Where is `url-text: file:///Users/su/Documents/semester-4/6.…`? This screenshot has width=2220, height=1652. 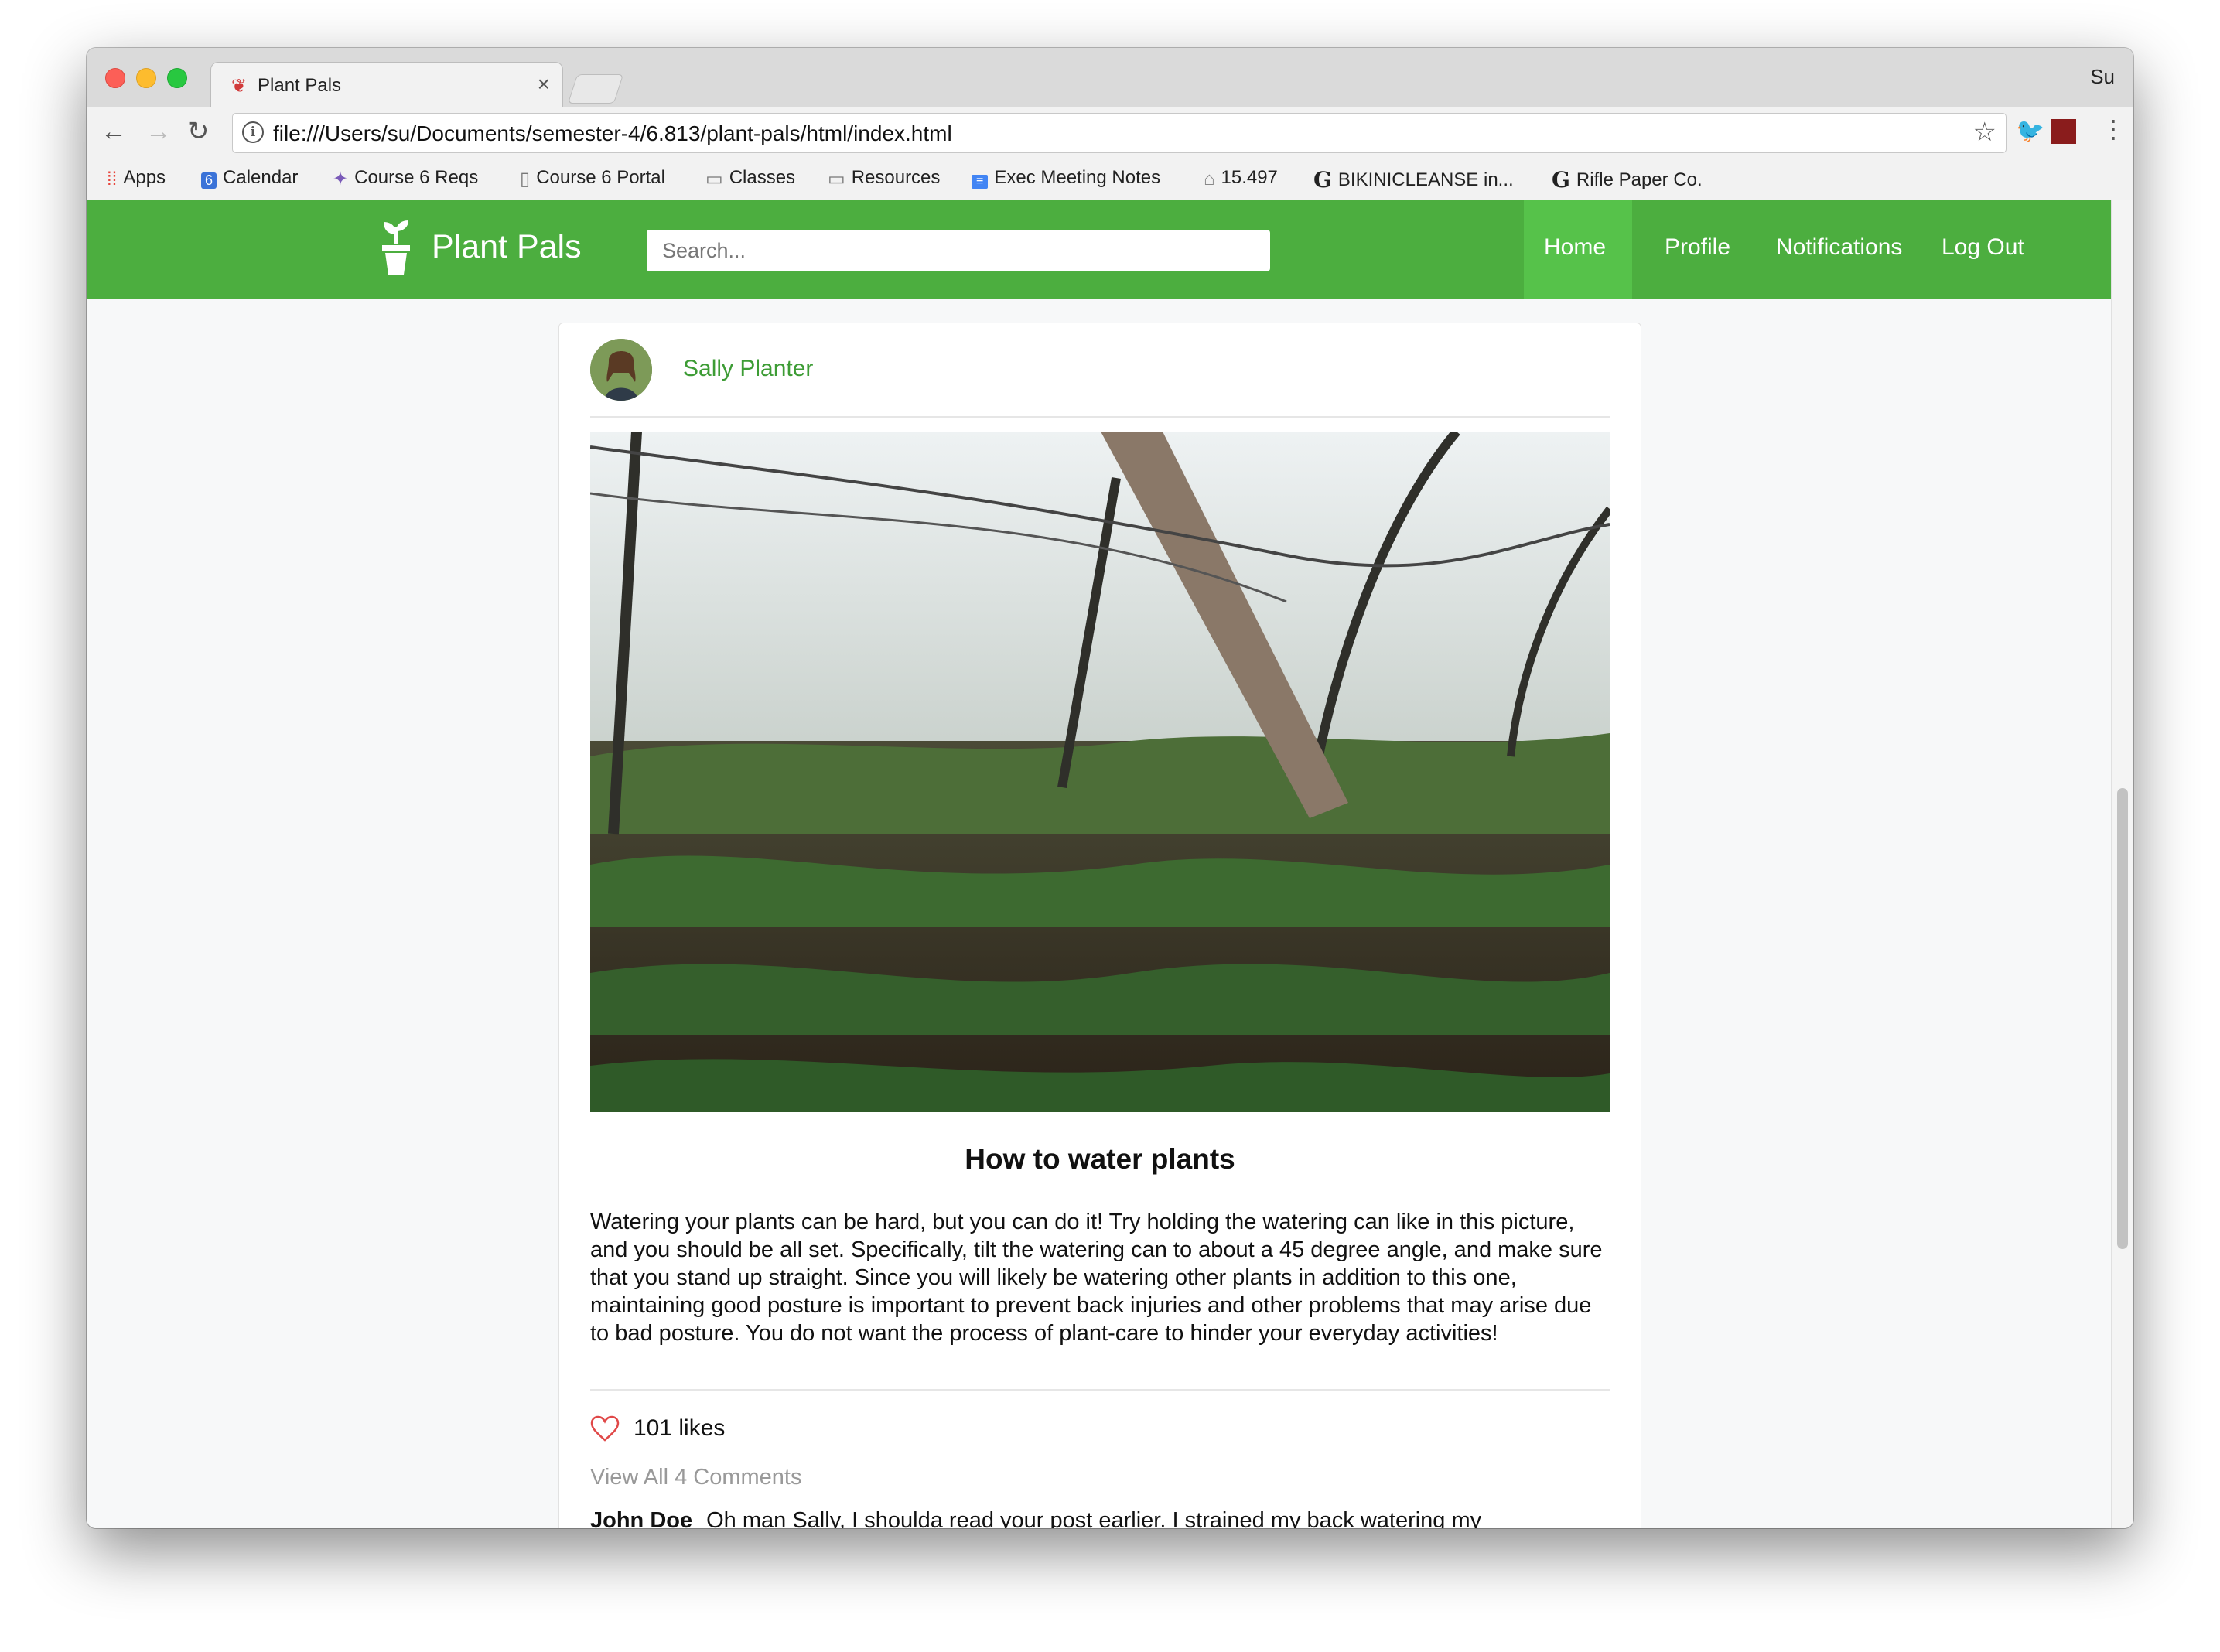
url-text: file:///Users/su/Documents/semester-4/6.… is located at coordinates (612, 133).